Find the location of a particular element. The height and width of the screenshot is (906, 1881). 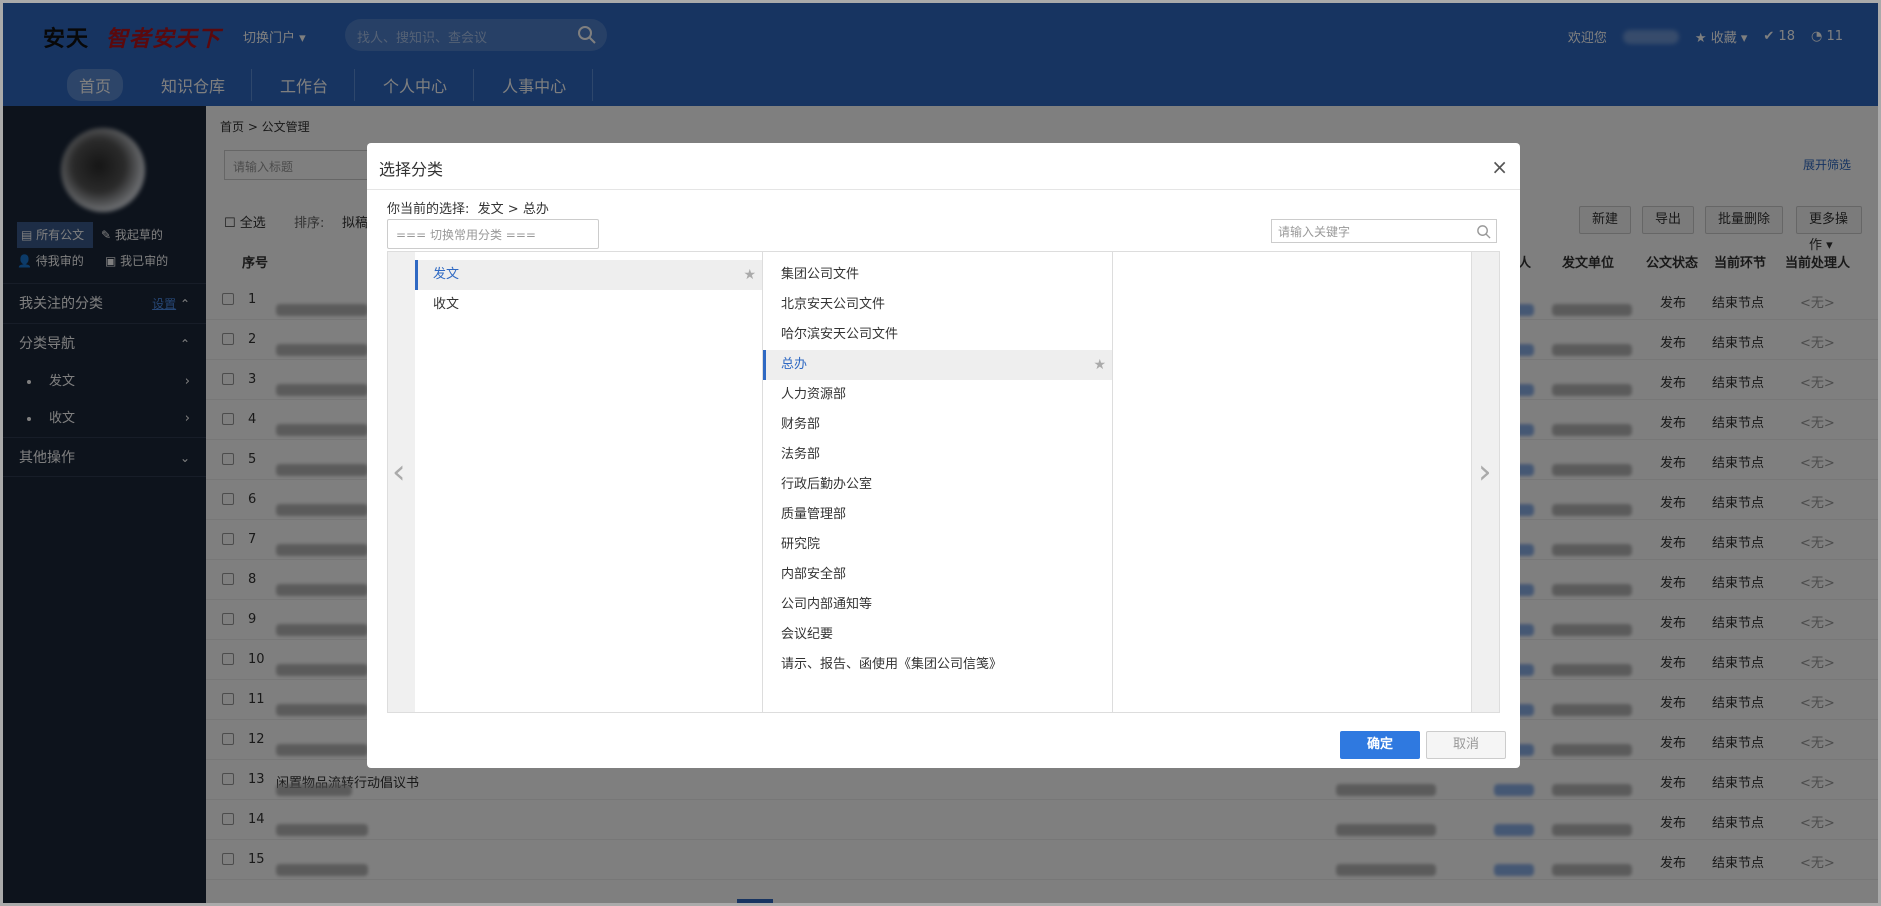

category-item: 行政后勤办公室 is located at coordinates (937, 485).